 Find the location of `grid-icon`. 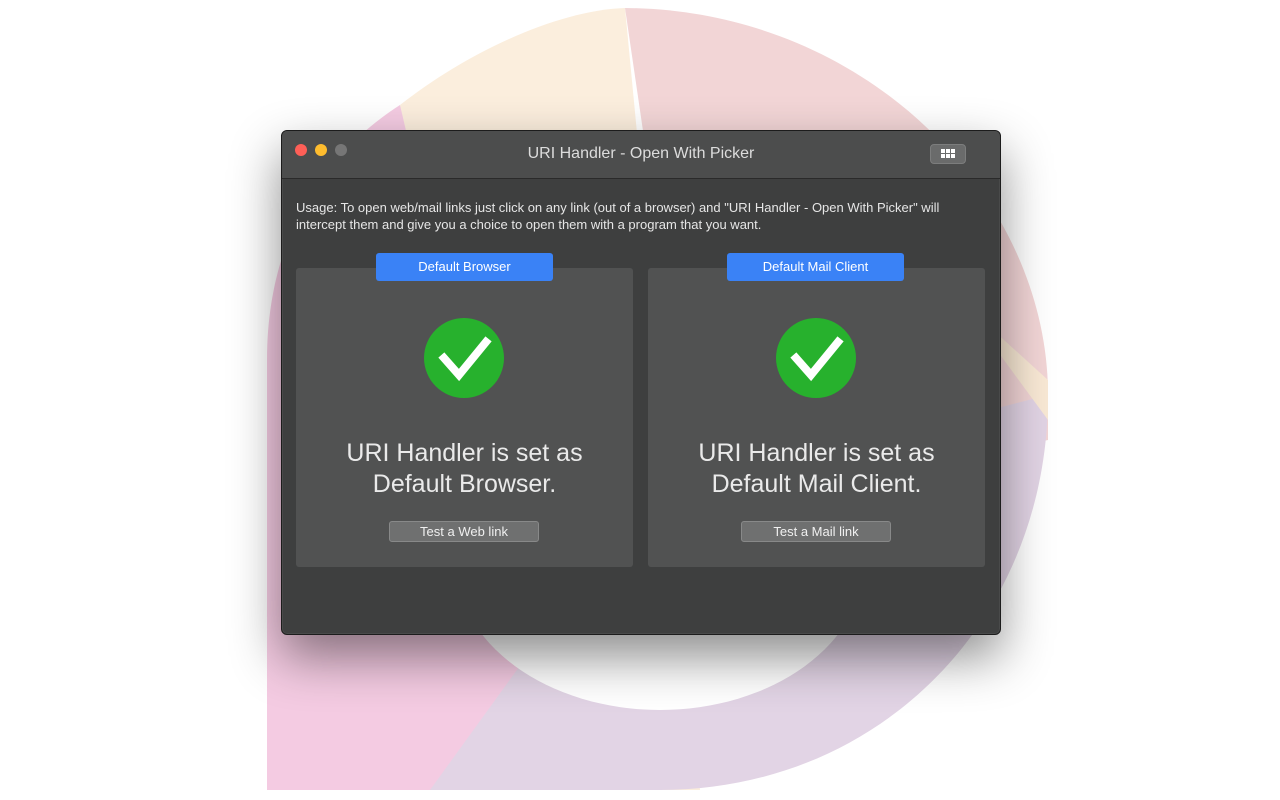

grid-icon is located at coordinates (948, 153).